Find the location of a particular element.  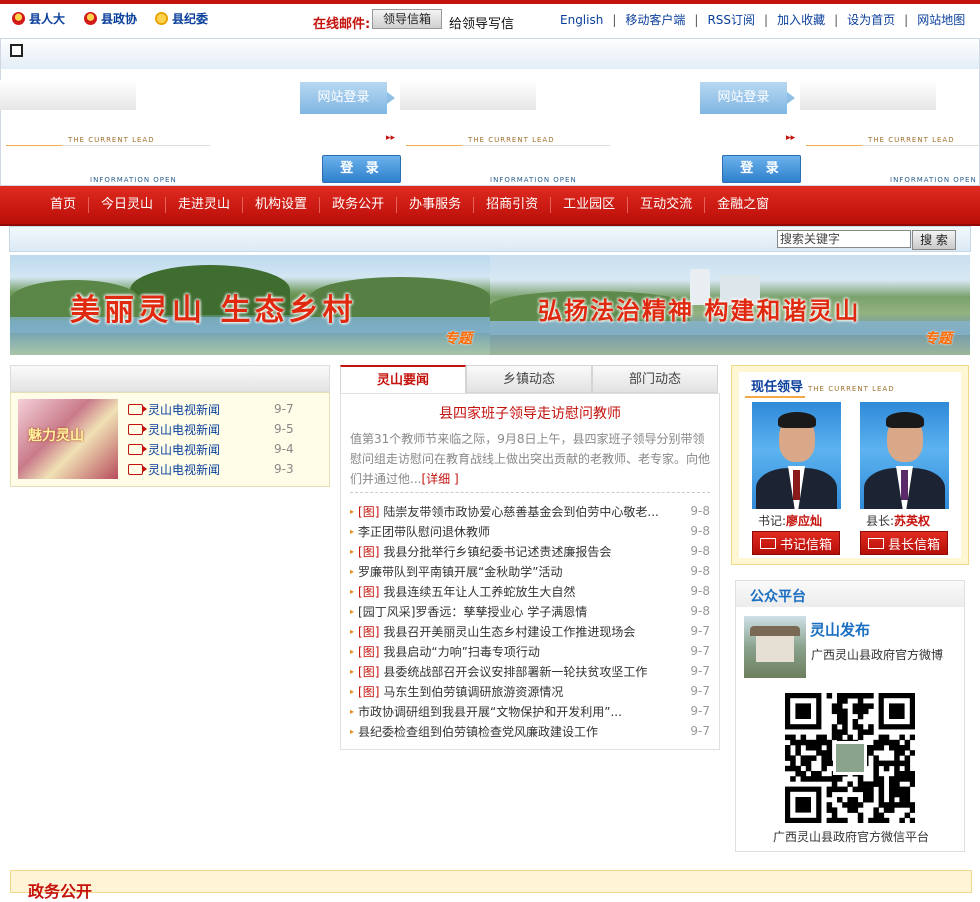

write-to-leader-link: 给领导写信 is located at coordinates (481, 22).